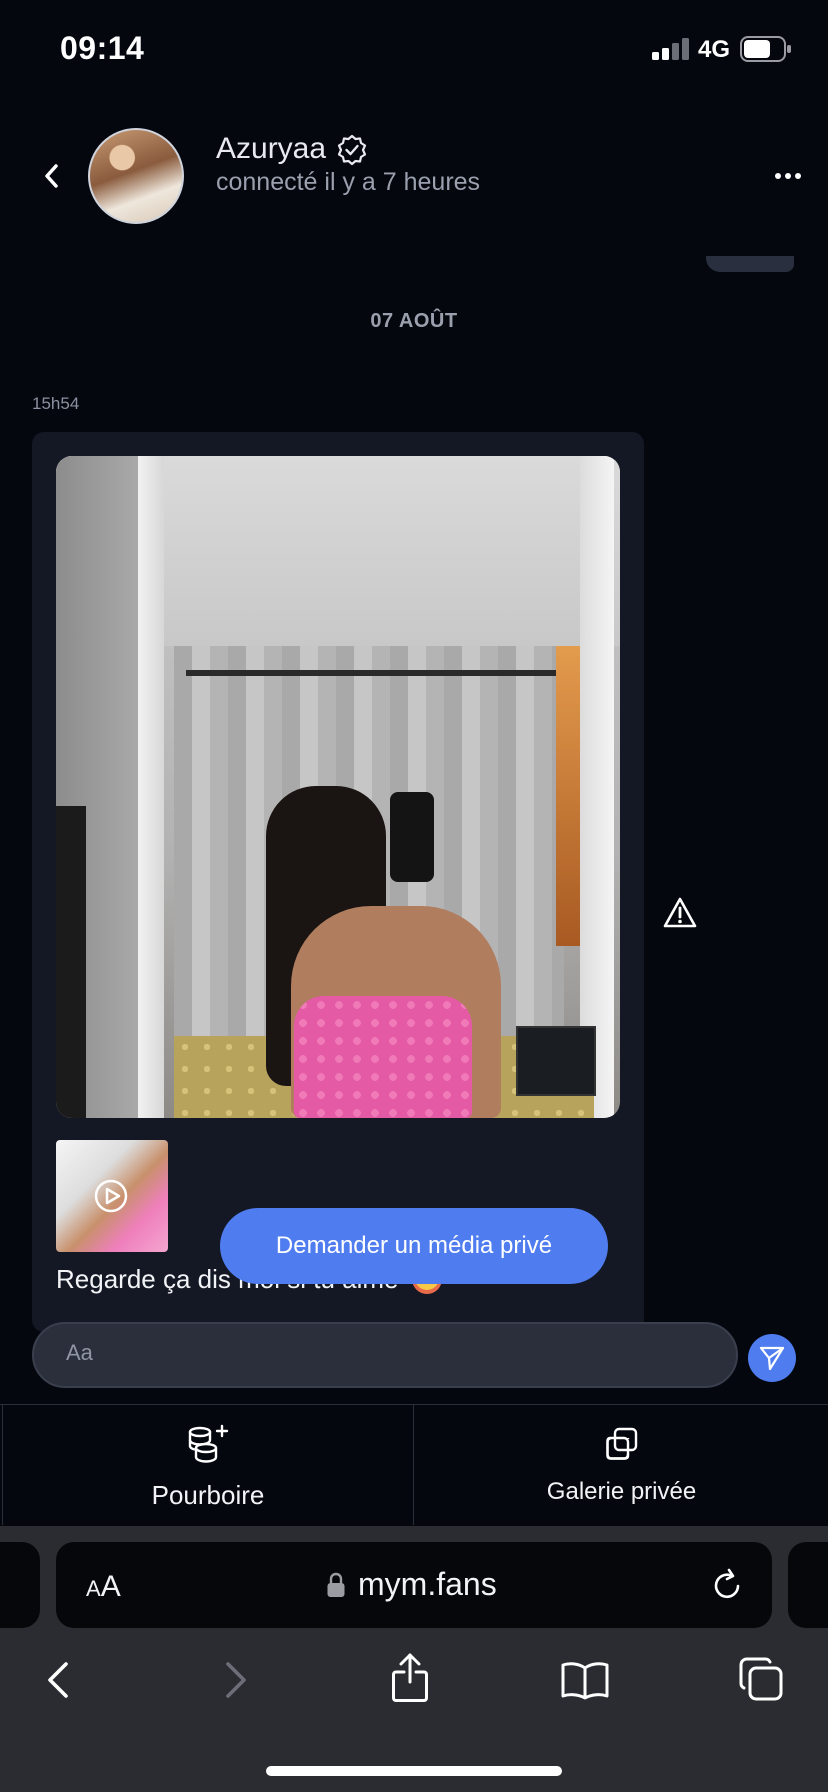 The width and height of the screenshot is (828, 1792). Describe the element at coordinates (670, 49) in the screenshot. I see `cellular-signal-icon` at that location.